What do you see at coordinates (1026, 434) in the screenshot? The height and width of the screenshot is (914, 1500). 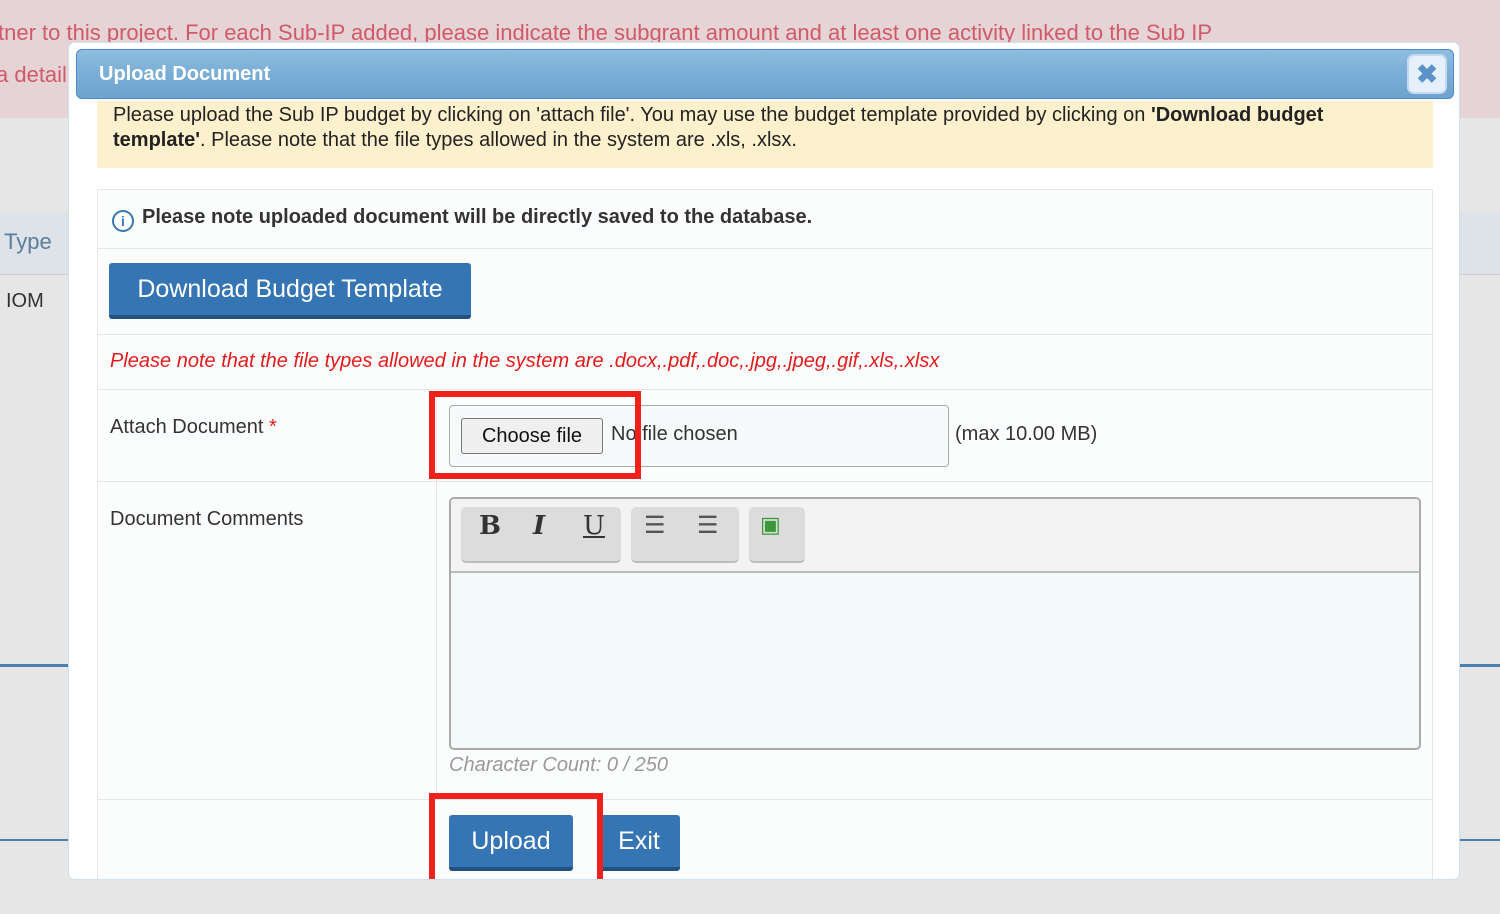 I see `max-size-text: (max 10.00 MB)` at bounding box center [1026, 434].